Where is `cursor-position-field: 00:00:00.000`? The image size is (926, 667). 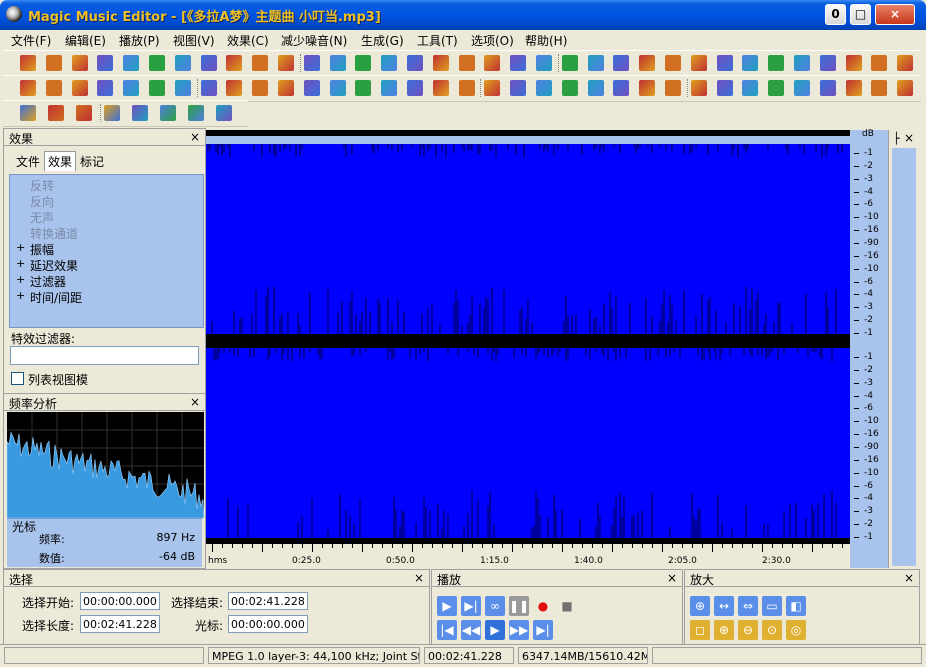 cursor-position-field: 00:00:00.000 is located at coordinates (268, 624).